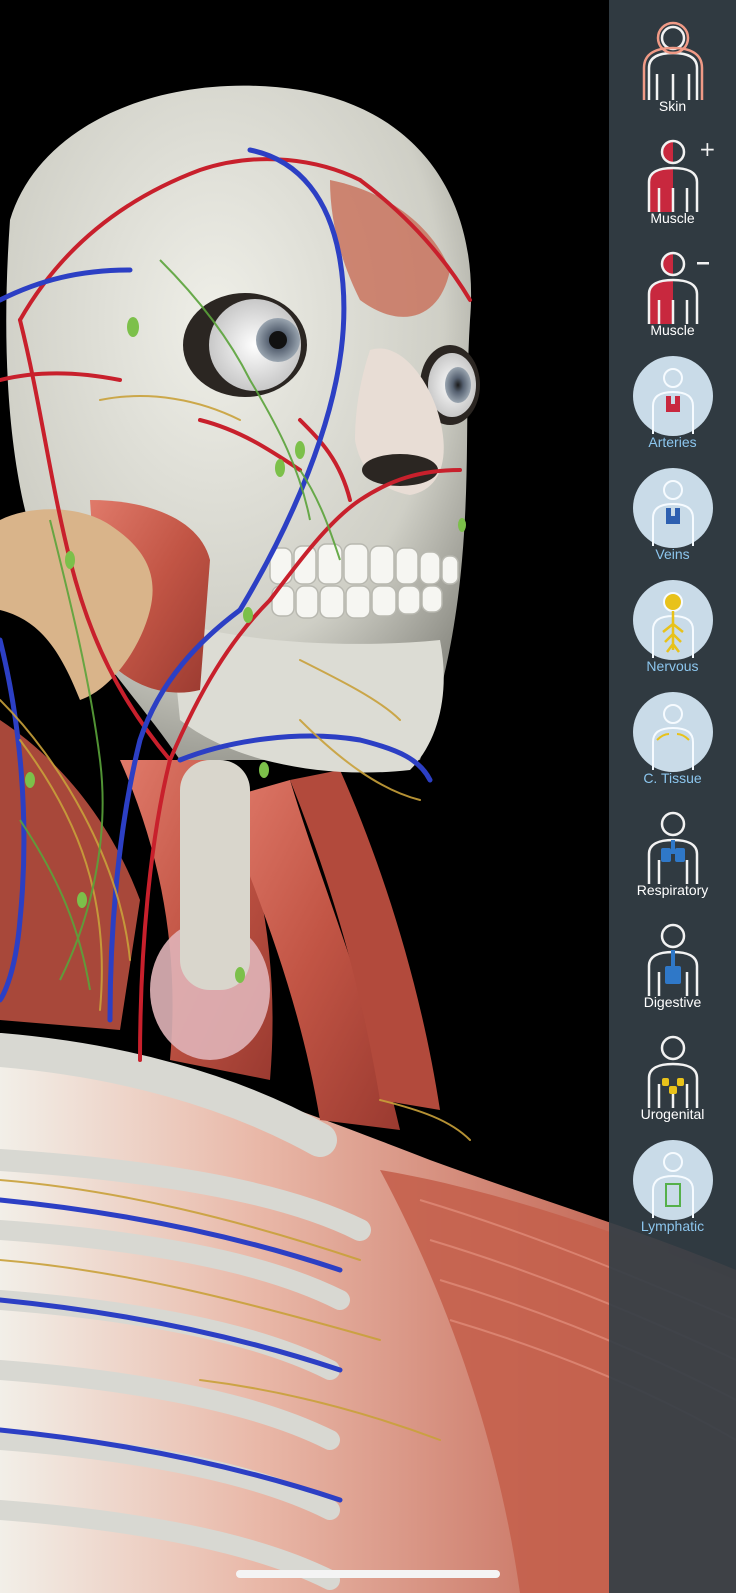  I want to click on layer-connective-tissue-label: C. Tissue, so click(672, 778).